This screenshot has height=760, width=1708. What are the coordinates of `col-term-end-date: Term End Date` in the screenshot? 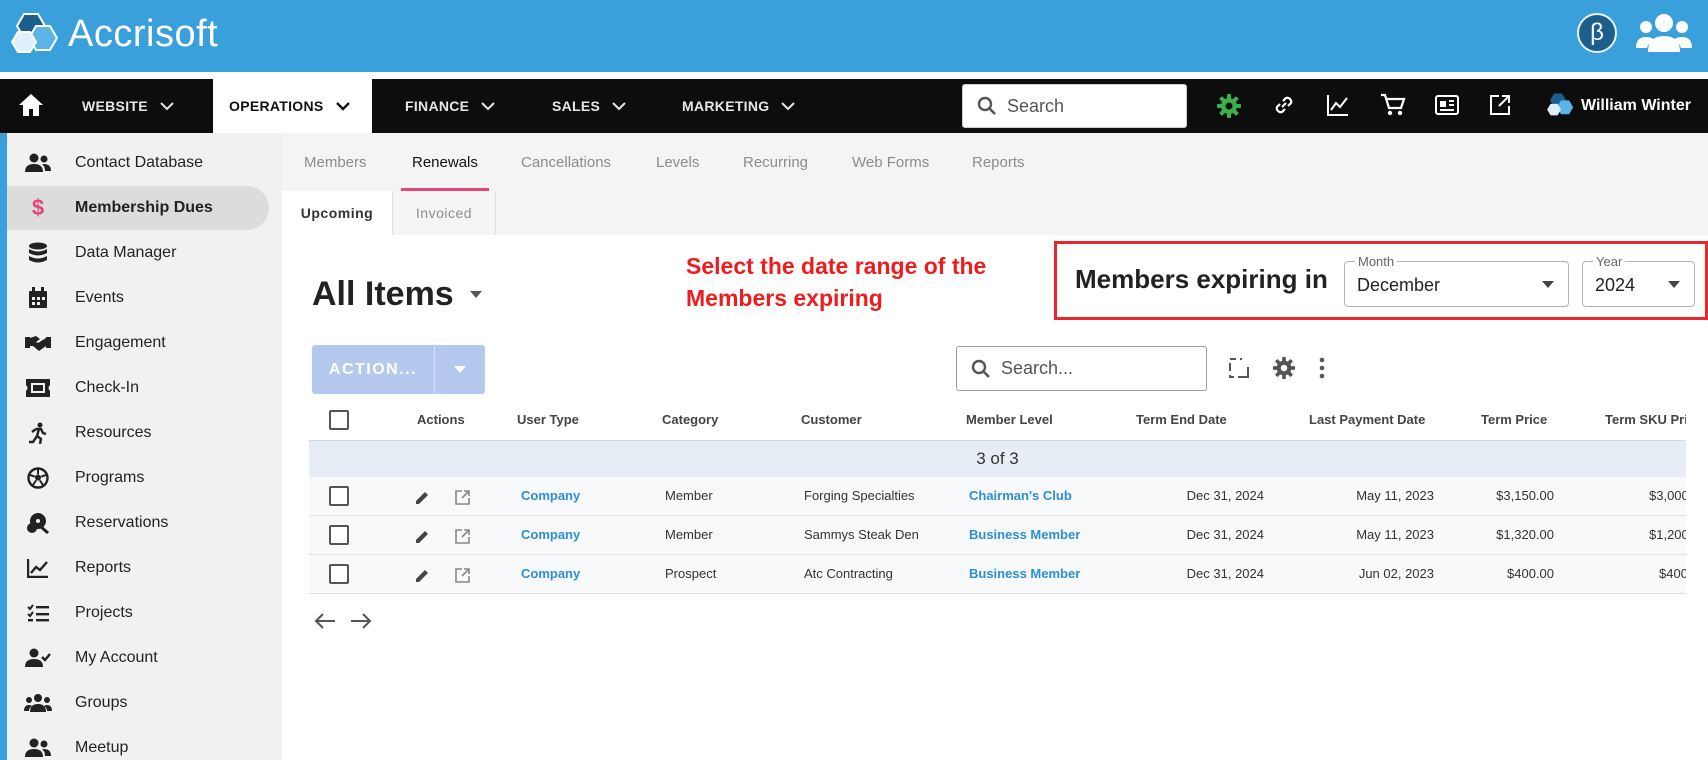 It's located at (1181, 419).